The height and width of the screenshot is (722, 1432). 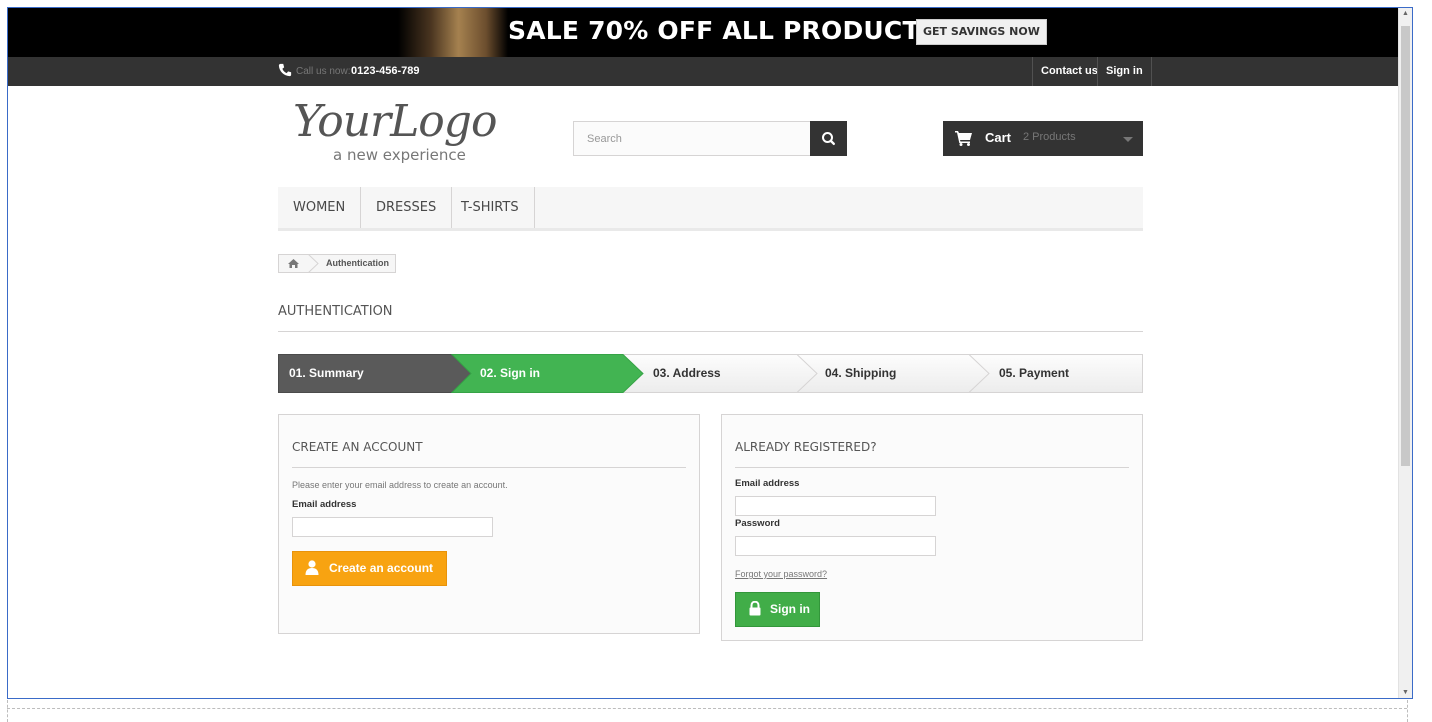 What do you see at coordinates (392, 527) in the screenshot?
I see `create-email-field` at bounding box center [392, 527].